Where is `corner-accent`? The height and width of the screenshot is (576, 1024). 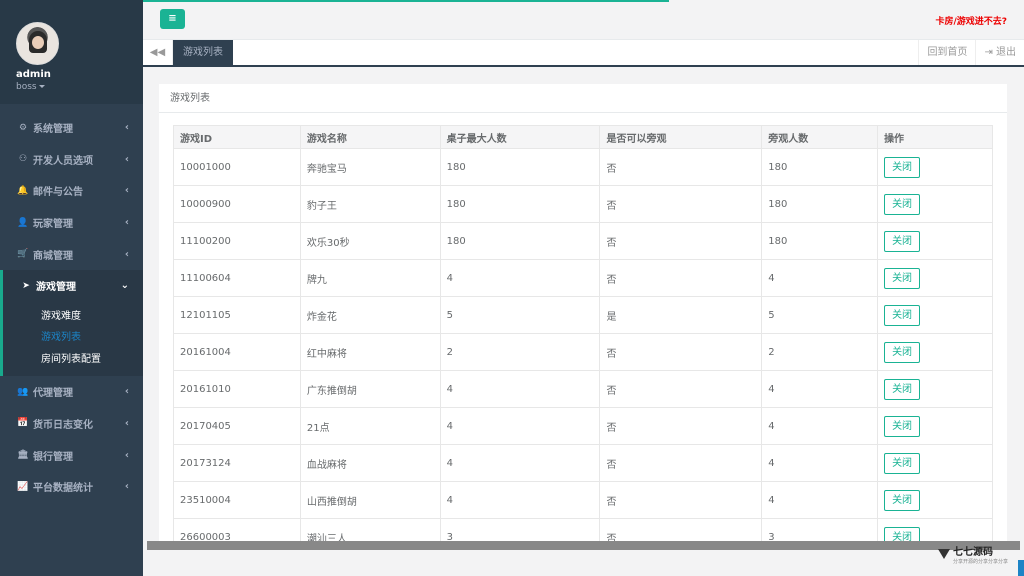
corner-accent is located at coordinates (1021, 568).